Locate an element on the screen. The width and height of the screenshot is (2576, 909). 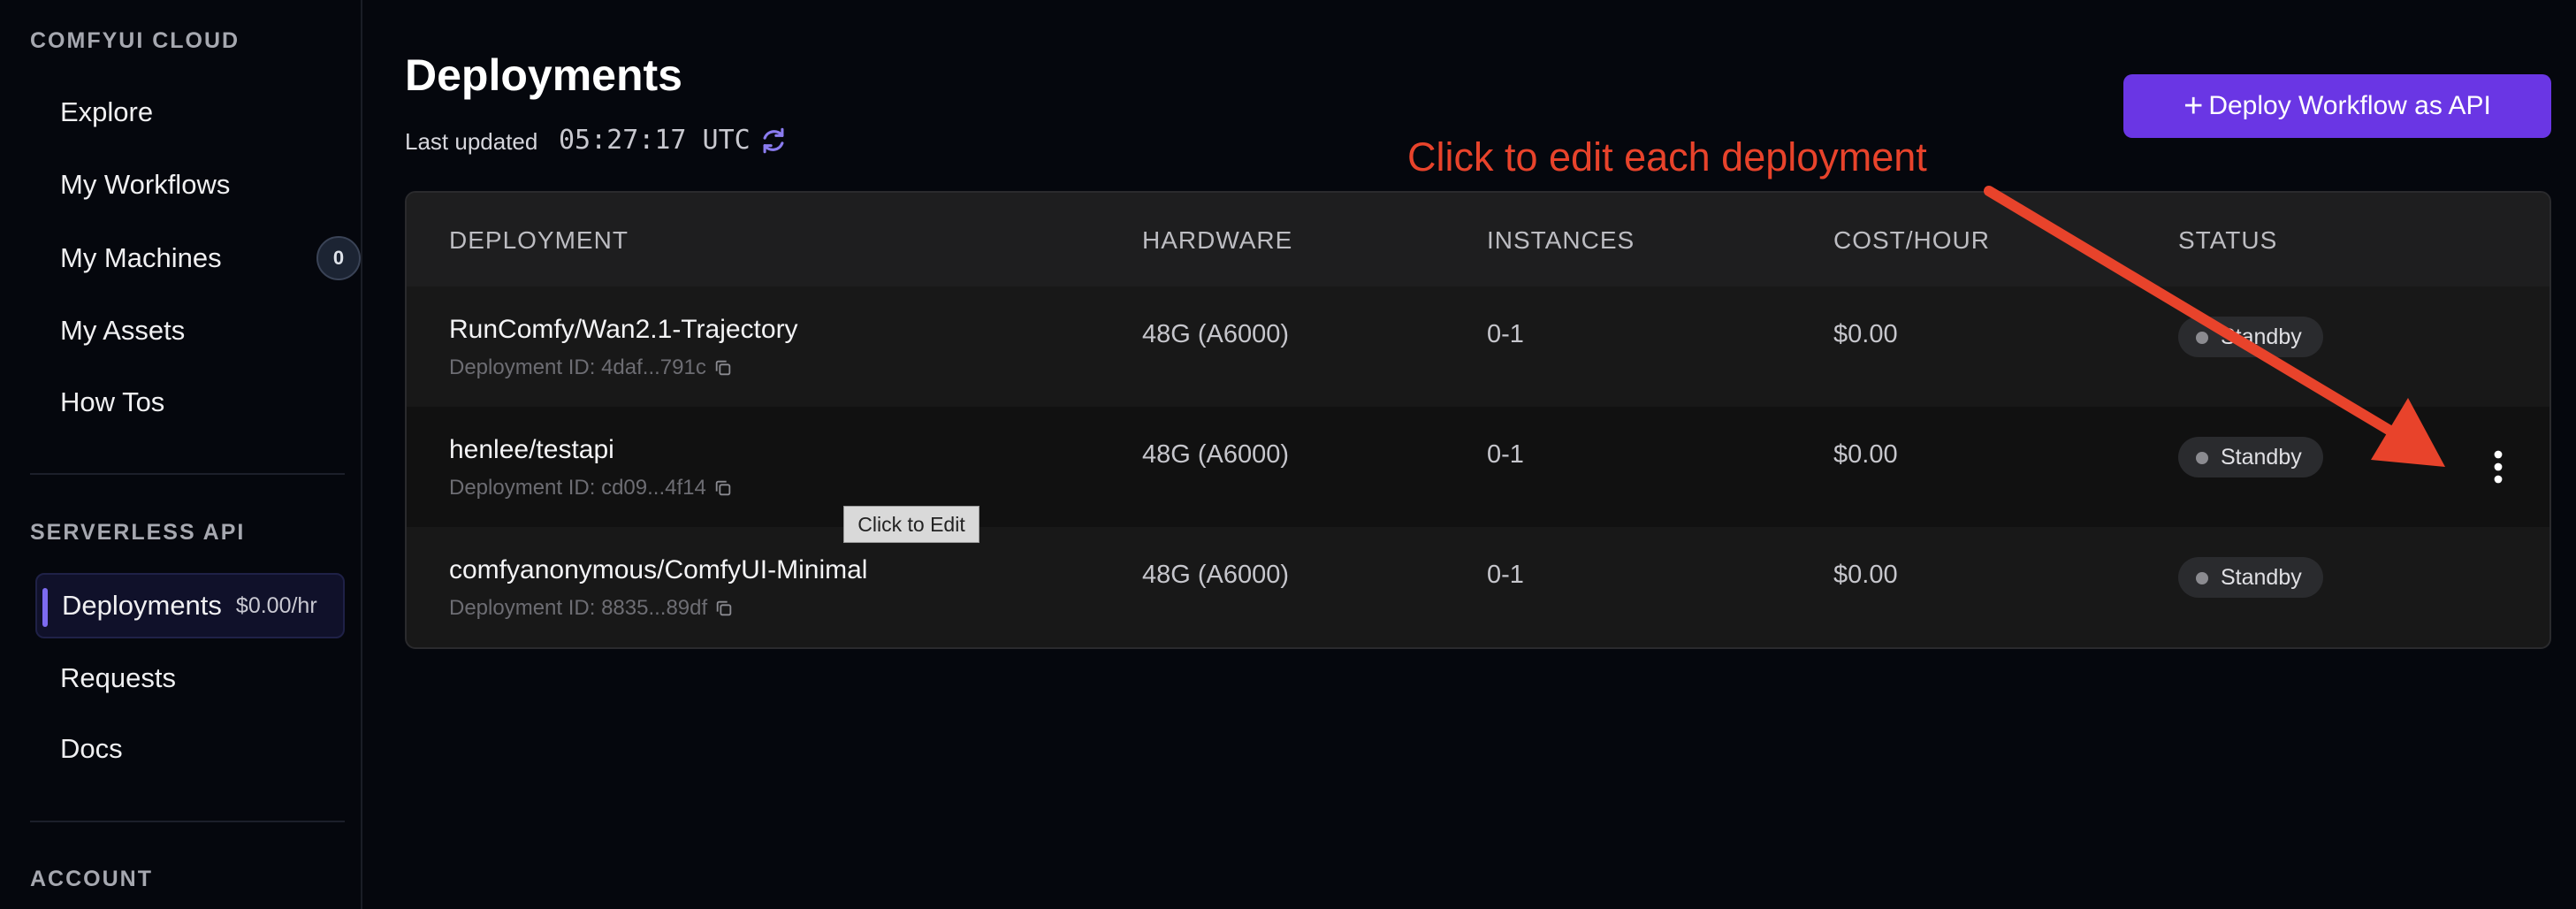
deployment-id: Deployment ID: 8835...89df is located at coordinates (591, 608).